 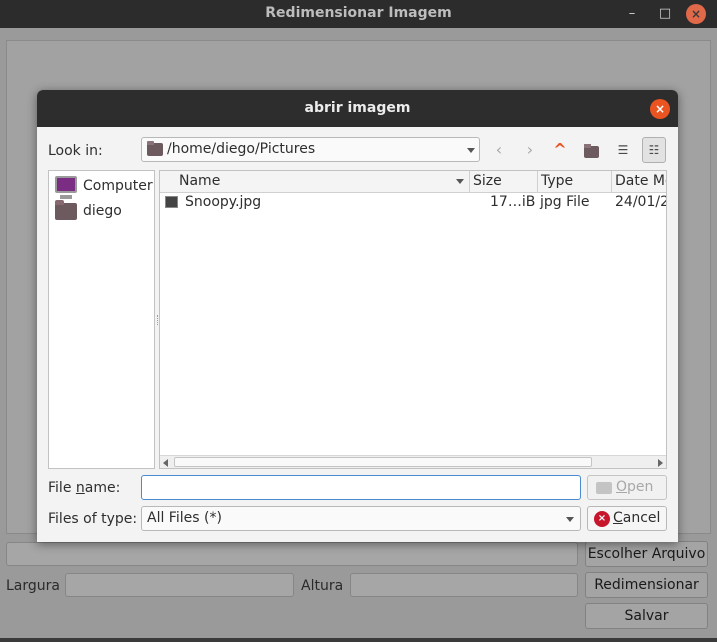 What do you see at coordinates (66, 210) in the screenshot?
I see `home-folder-icon` at bounding box center [66, 210].